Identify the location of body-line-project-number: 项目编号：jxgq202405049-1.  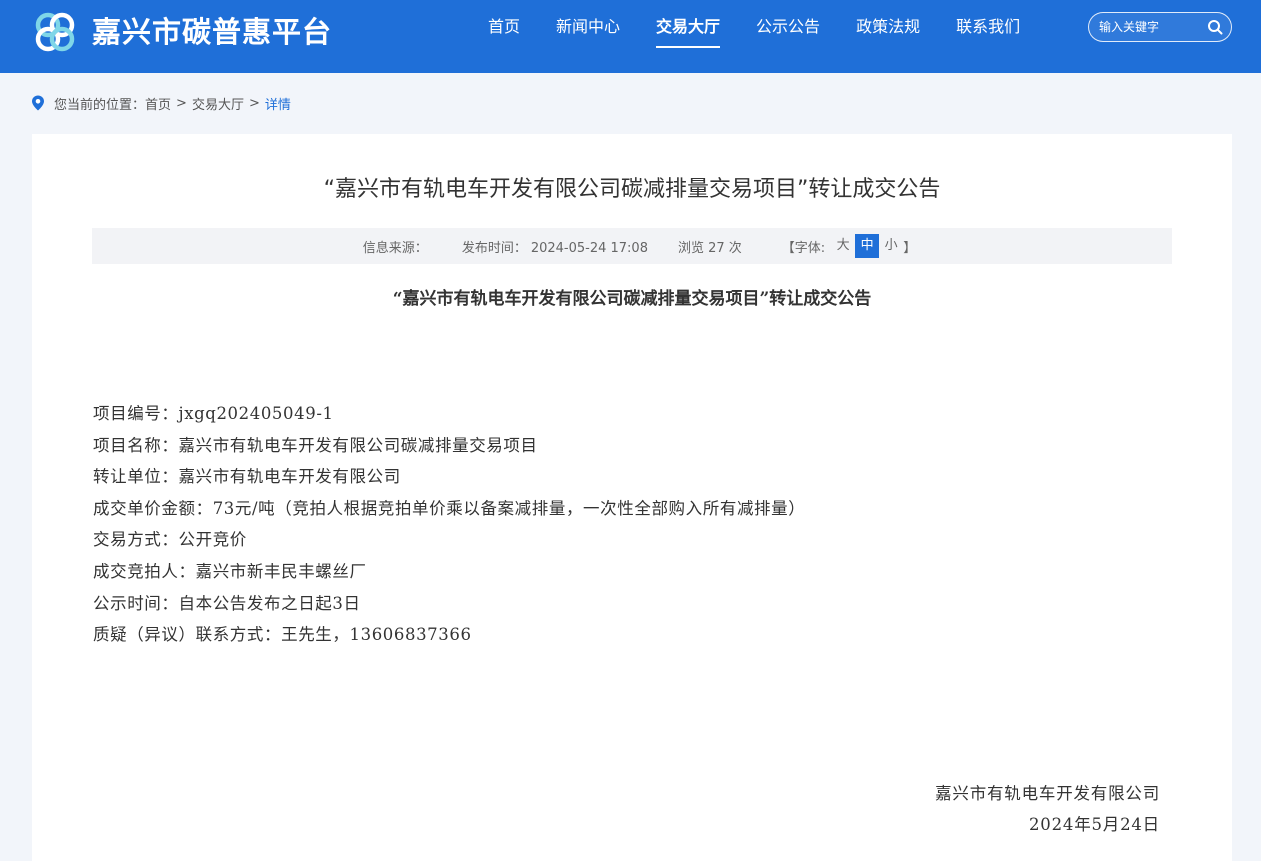
(213, 413).